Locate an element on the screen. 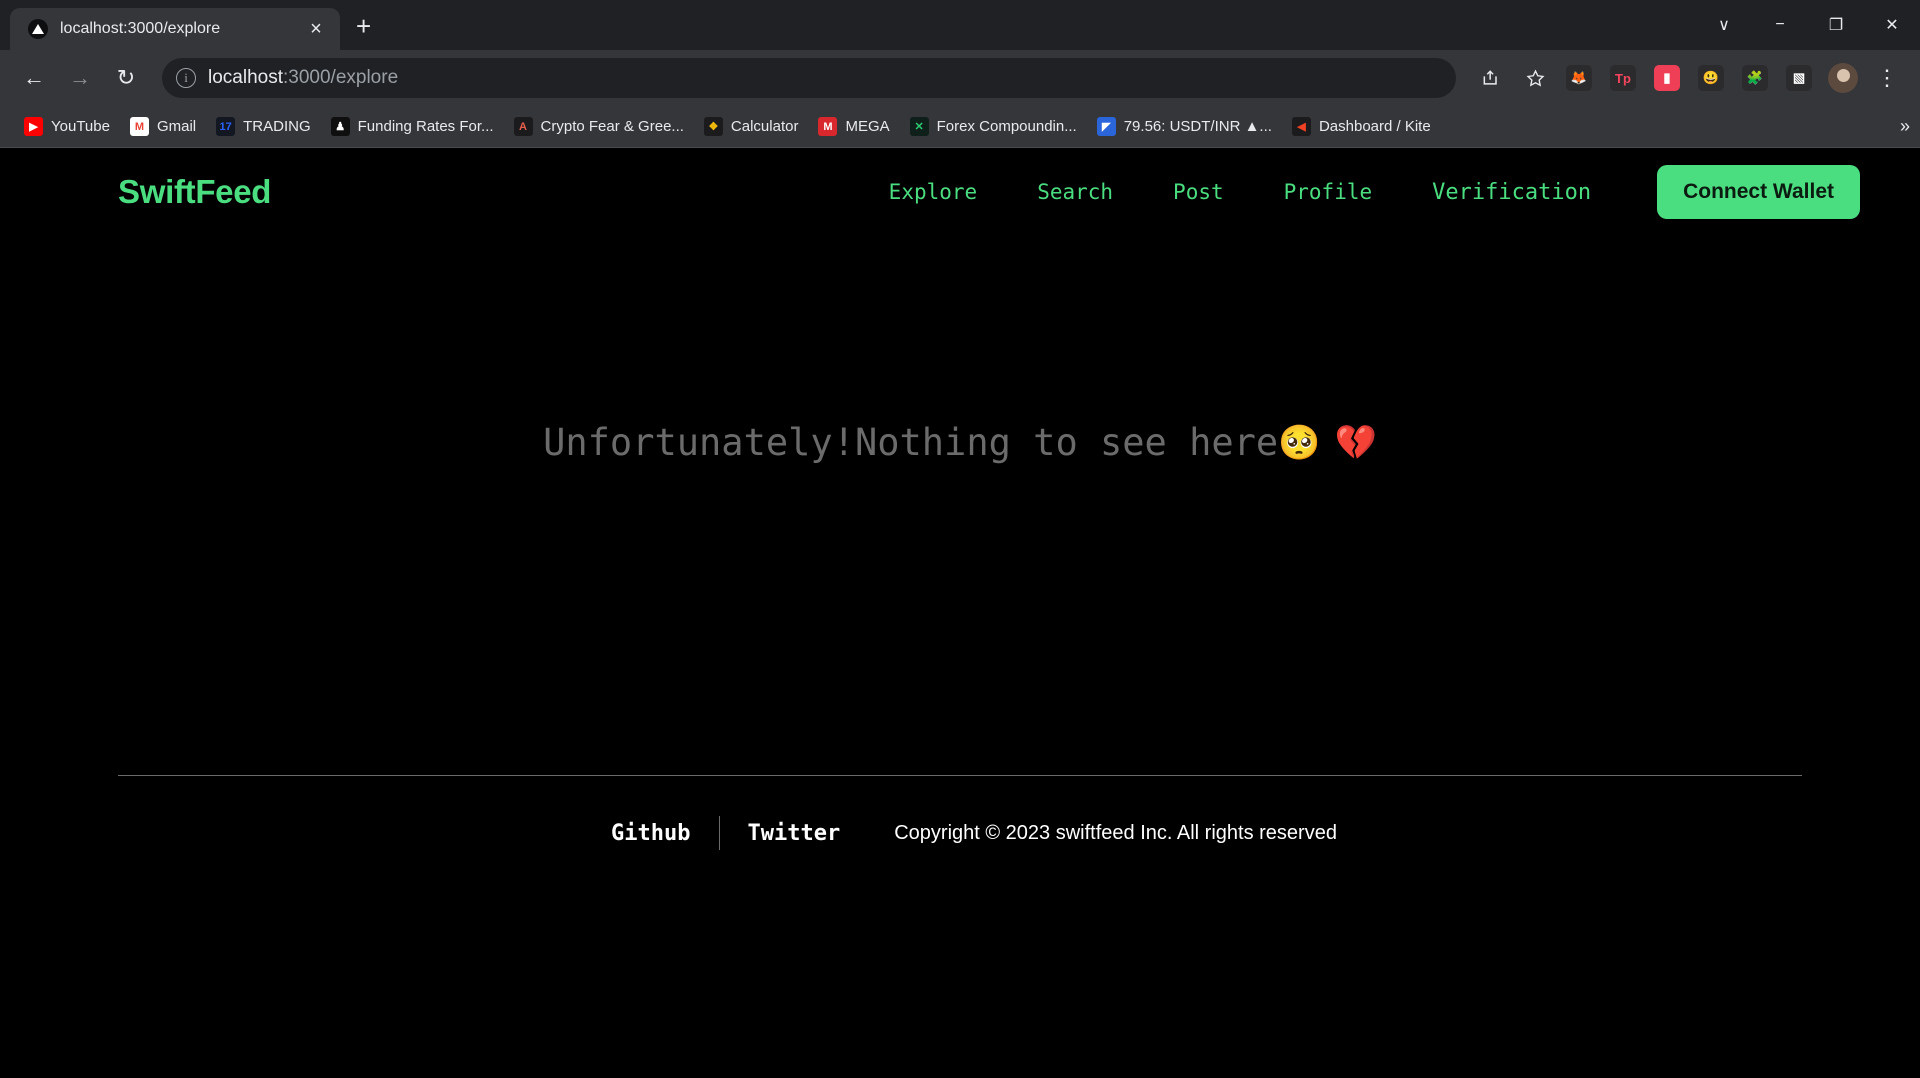 This screenshot has height=1078, width=1920. chart-icon: ◤ is located at coordinates (1106, 126).